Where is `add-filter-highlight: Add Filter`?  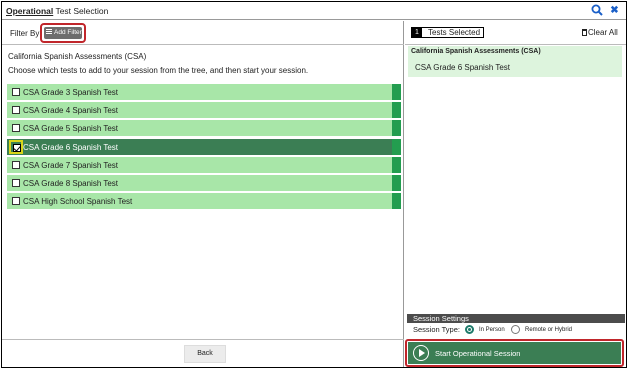
add-filter-highlight: Add Filter is located at coordinates (63, 33).